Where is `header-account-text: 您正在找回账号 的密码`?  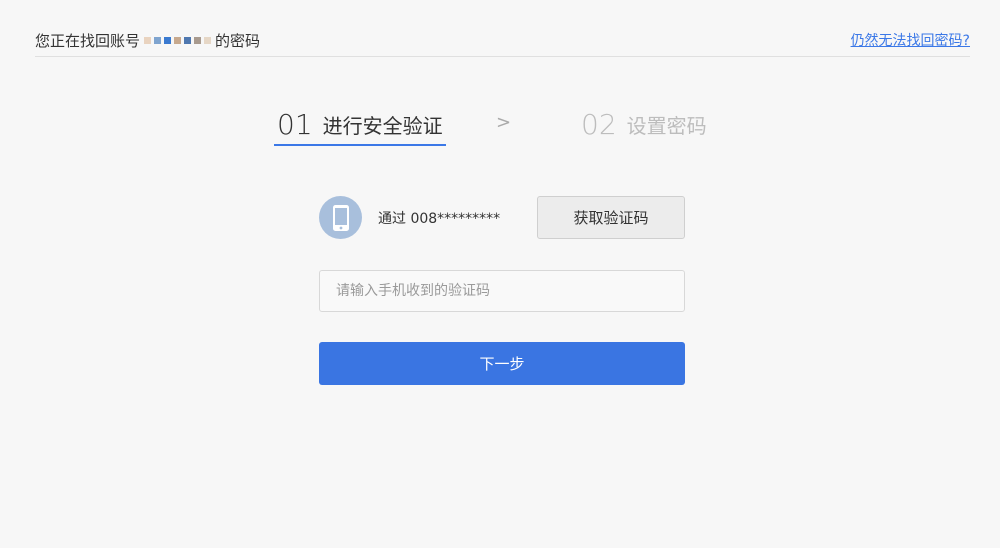
header-account-text: 您正在找回账号 的密码 is located at coordinates (147, 40).